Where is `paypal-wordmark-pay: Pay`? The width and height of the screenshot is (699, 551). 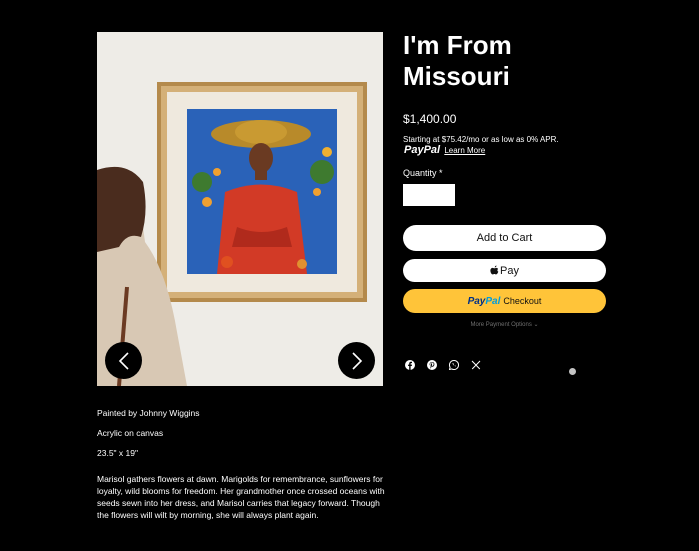 paypal-wordmark-pay: Pay is located at coordinates (476, 301).